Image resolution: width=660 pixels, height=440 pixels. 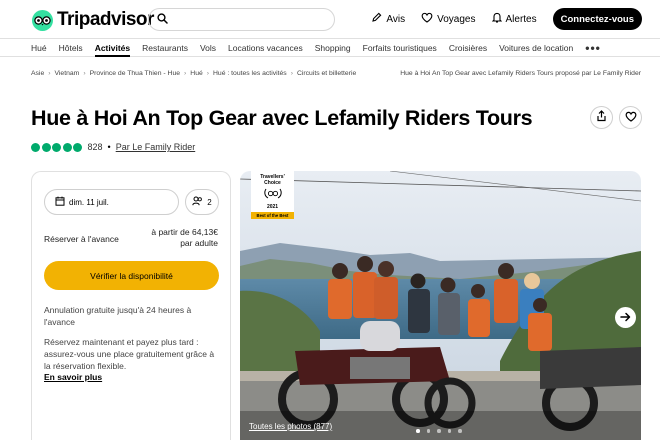 What do you see at coordinates (95, 147) in the screenshot?
I see `review-count: 828` at bounding box center [95, 147].